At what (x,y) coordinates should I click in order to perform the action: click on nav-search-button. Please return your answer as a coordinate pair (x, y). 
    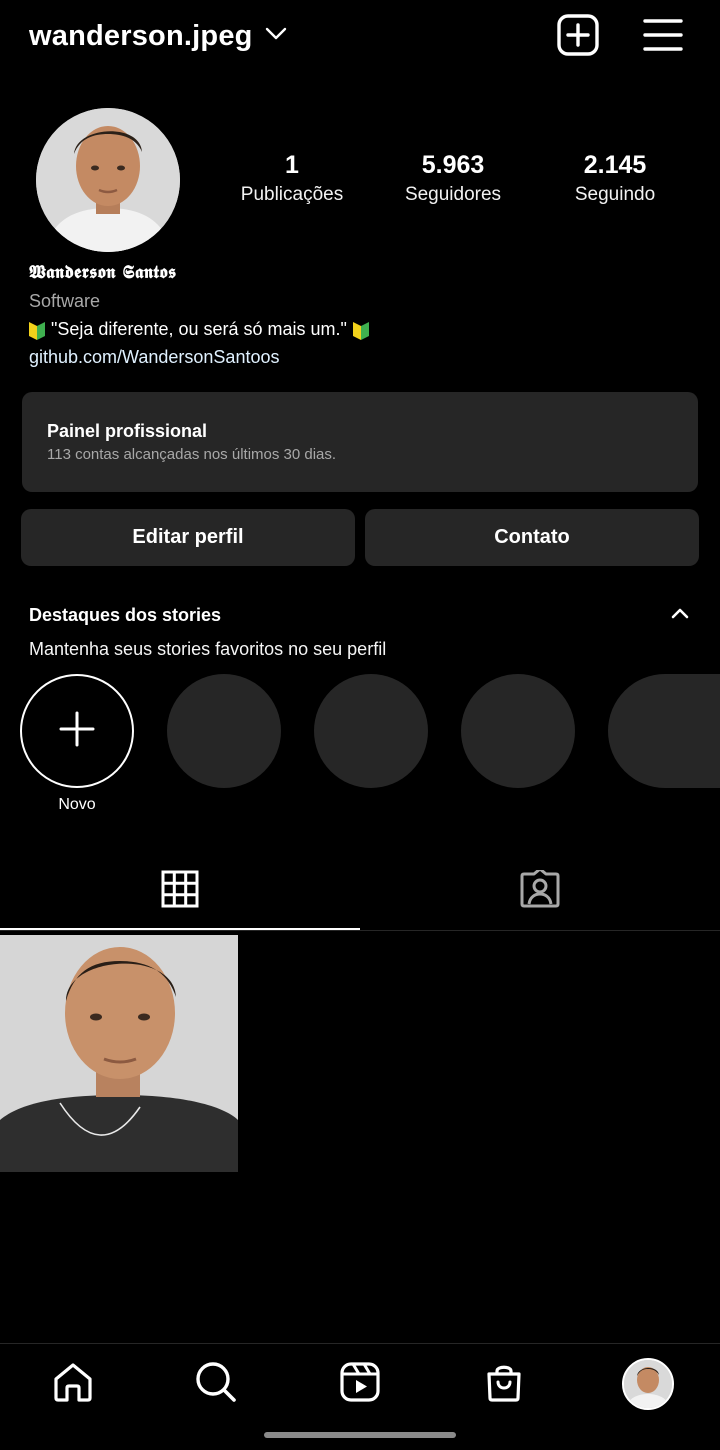
    Looking at the image, I should click on (216, 1384).